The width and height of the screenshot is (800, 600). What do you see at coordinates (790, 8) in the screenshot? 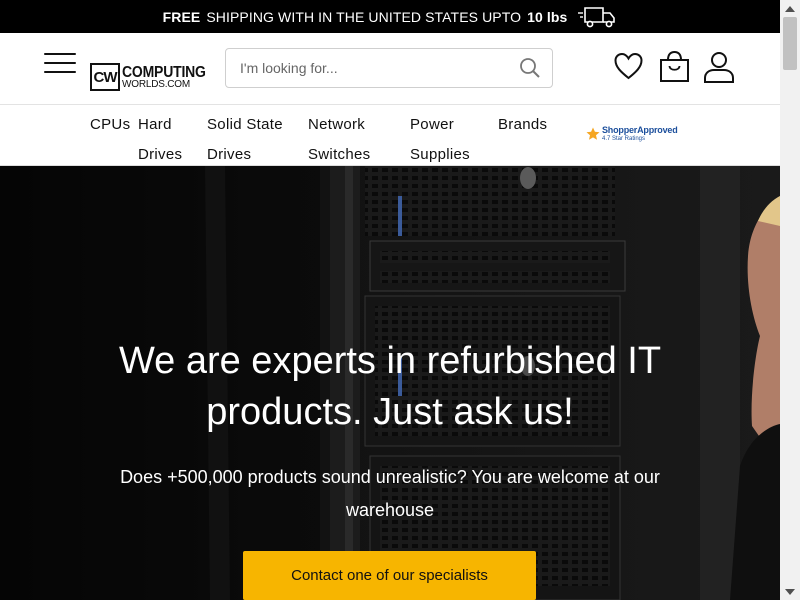
I see `scroll-up-arrow-icon` at bounding box center [790, 8].